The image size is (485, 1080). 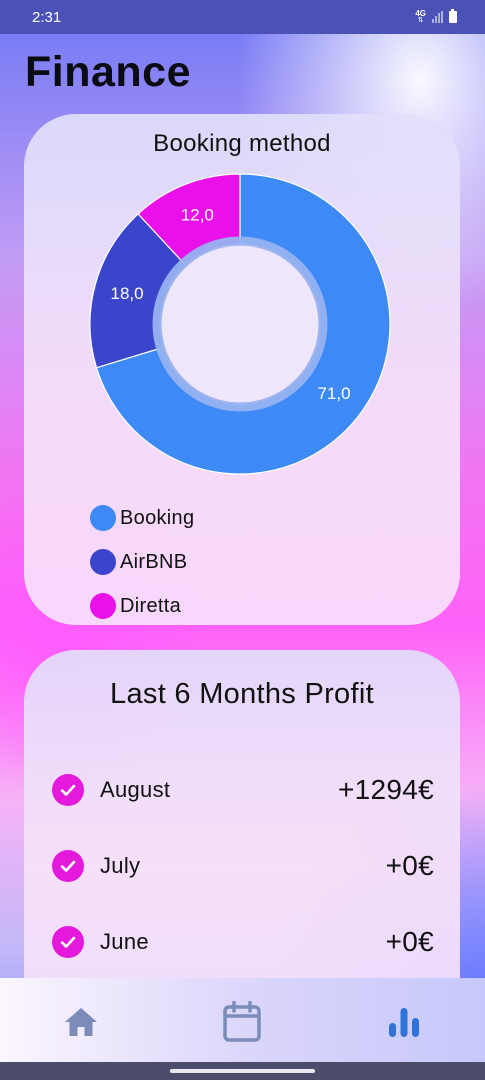 I want to click on legend-dot-airbnb, so click(x=103, y=562).